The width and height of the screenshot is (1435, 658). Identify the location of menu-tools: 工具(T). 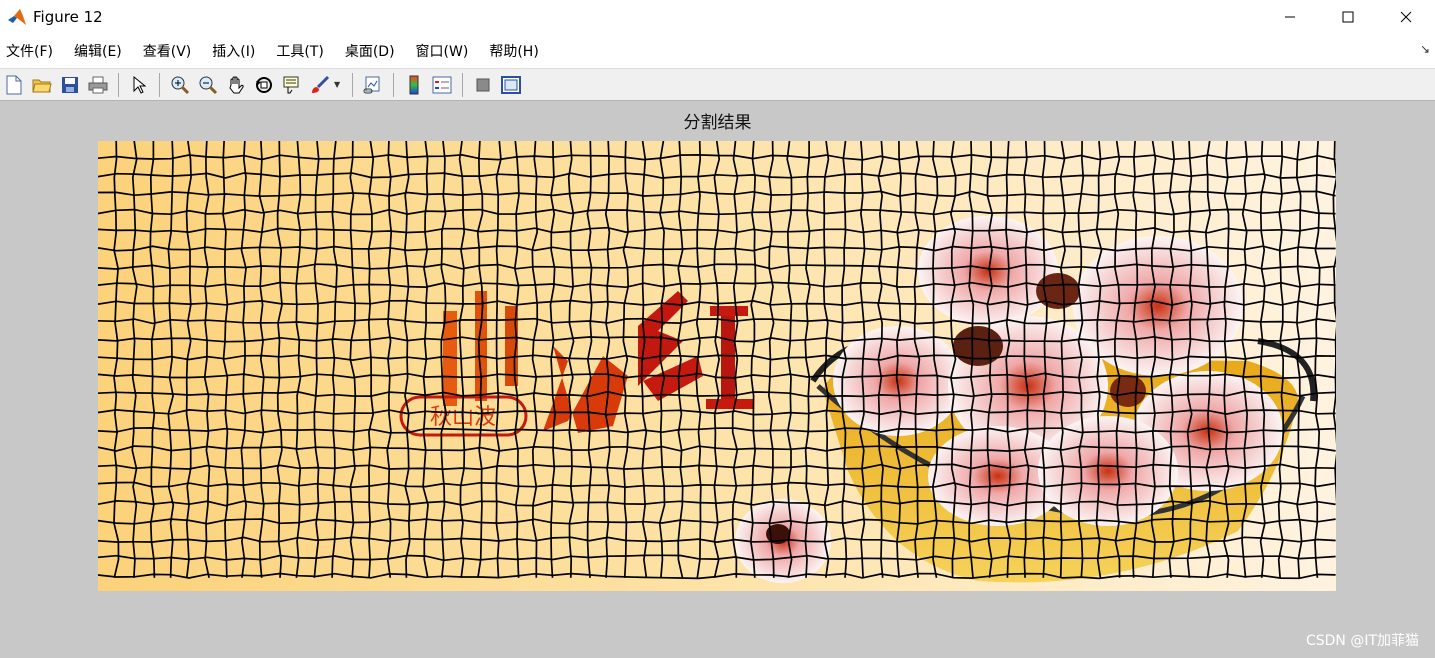
(301, 51).